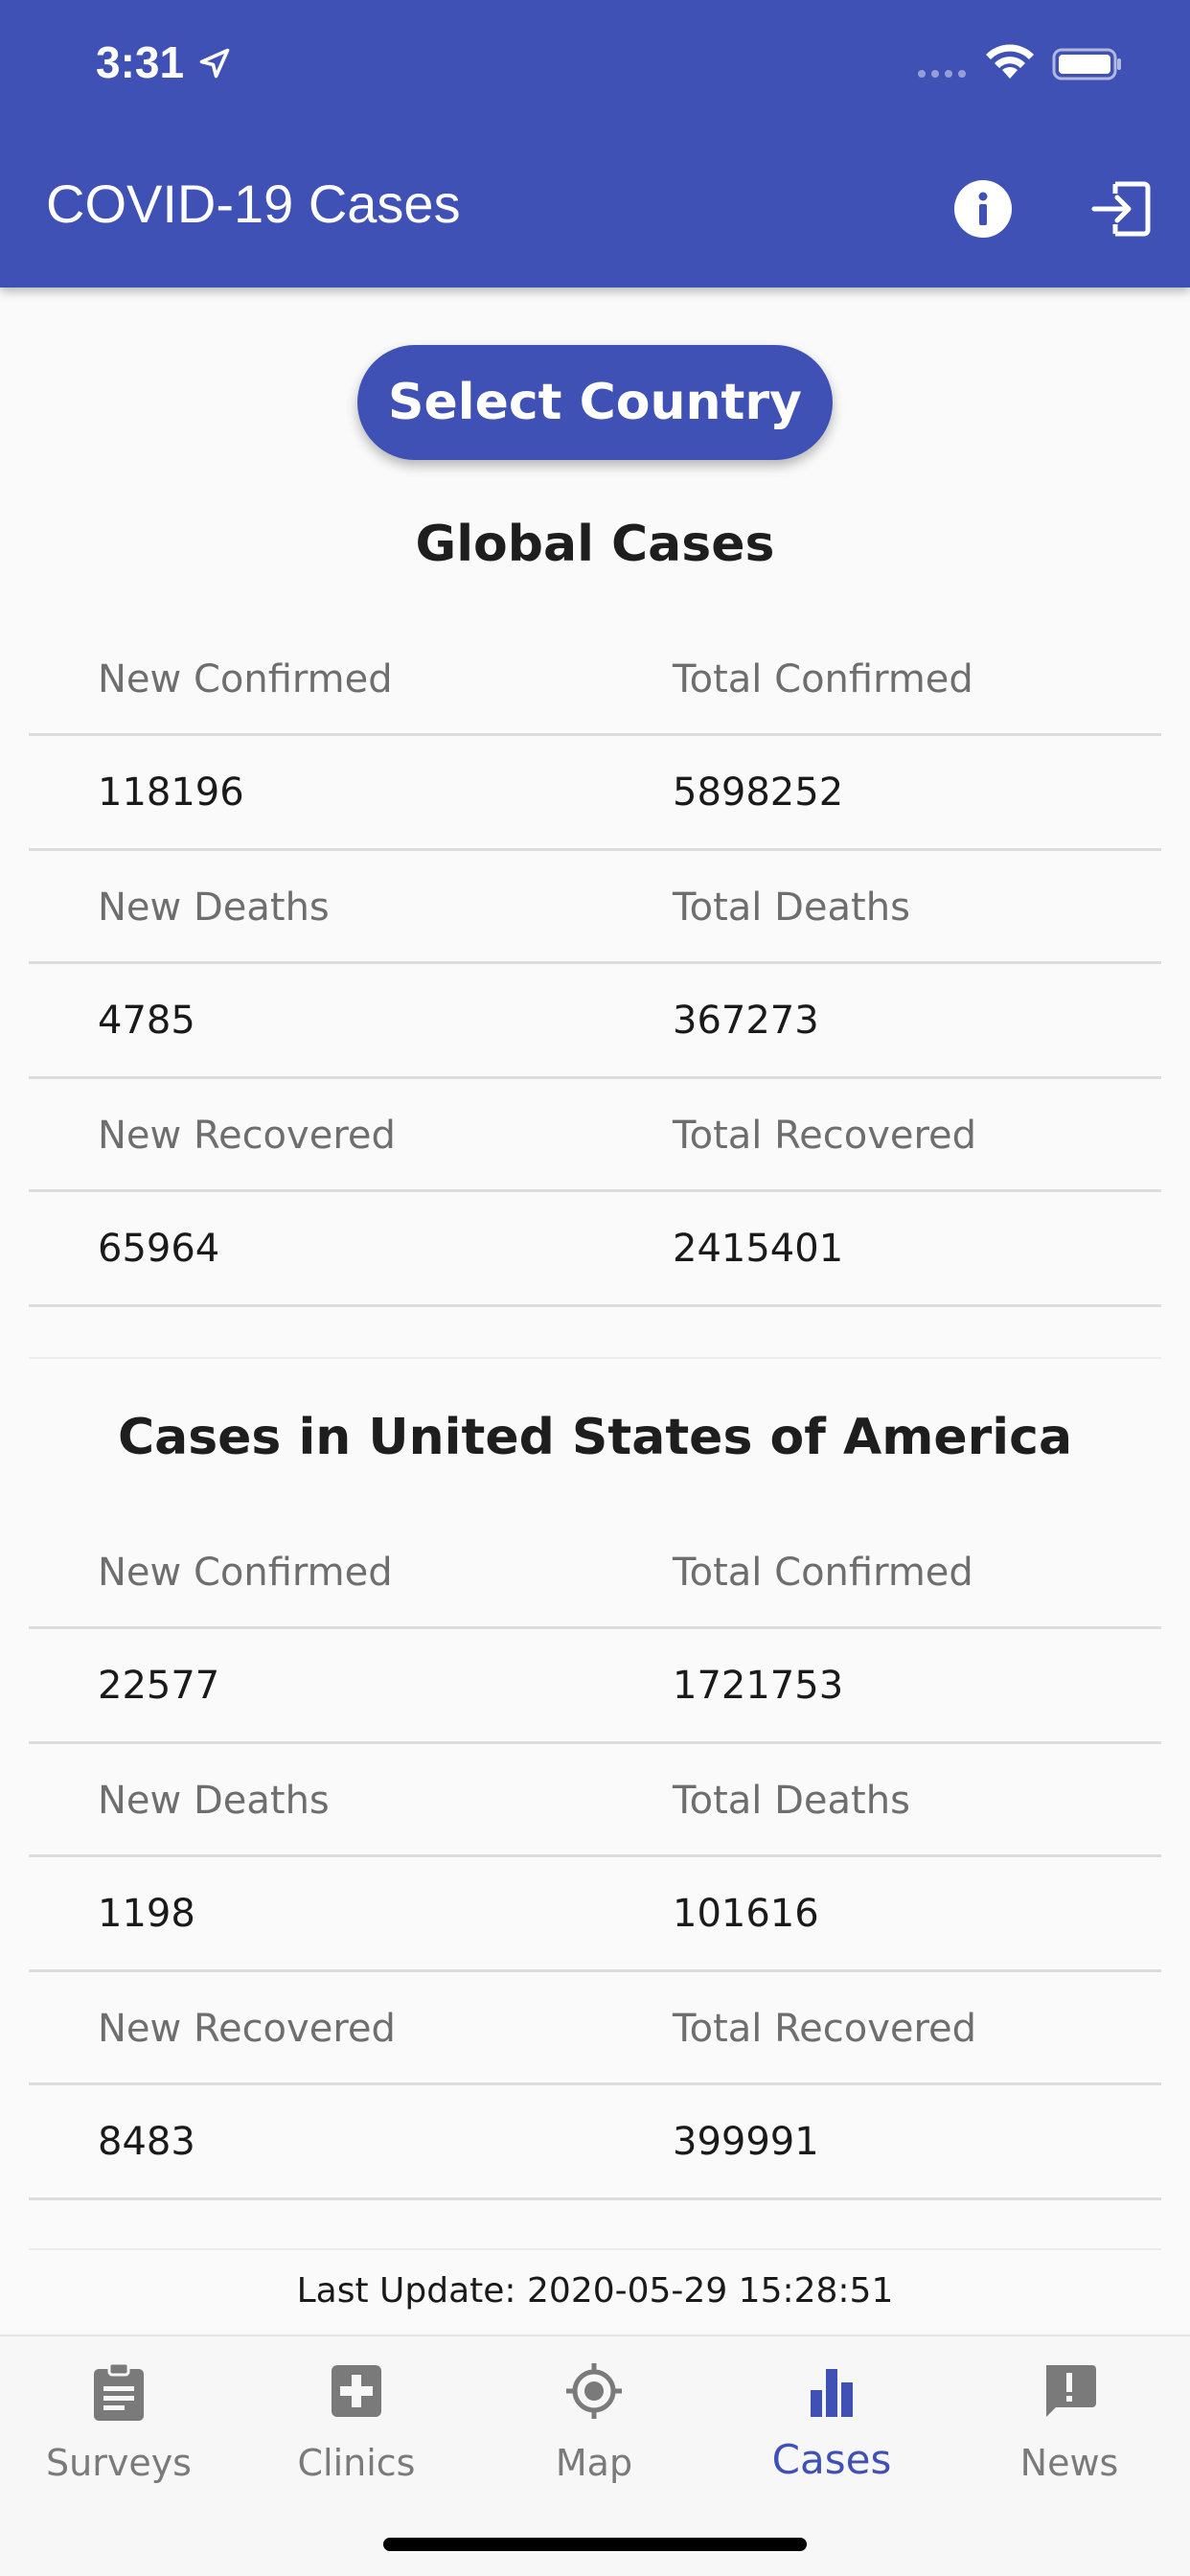 This screenshot has width=1190, height=2576. I want to click on nav-item-clinics: Clinics, so click(357, 2432).